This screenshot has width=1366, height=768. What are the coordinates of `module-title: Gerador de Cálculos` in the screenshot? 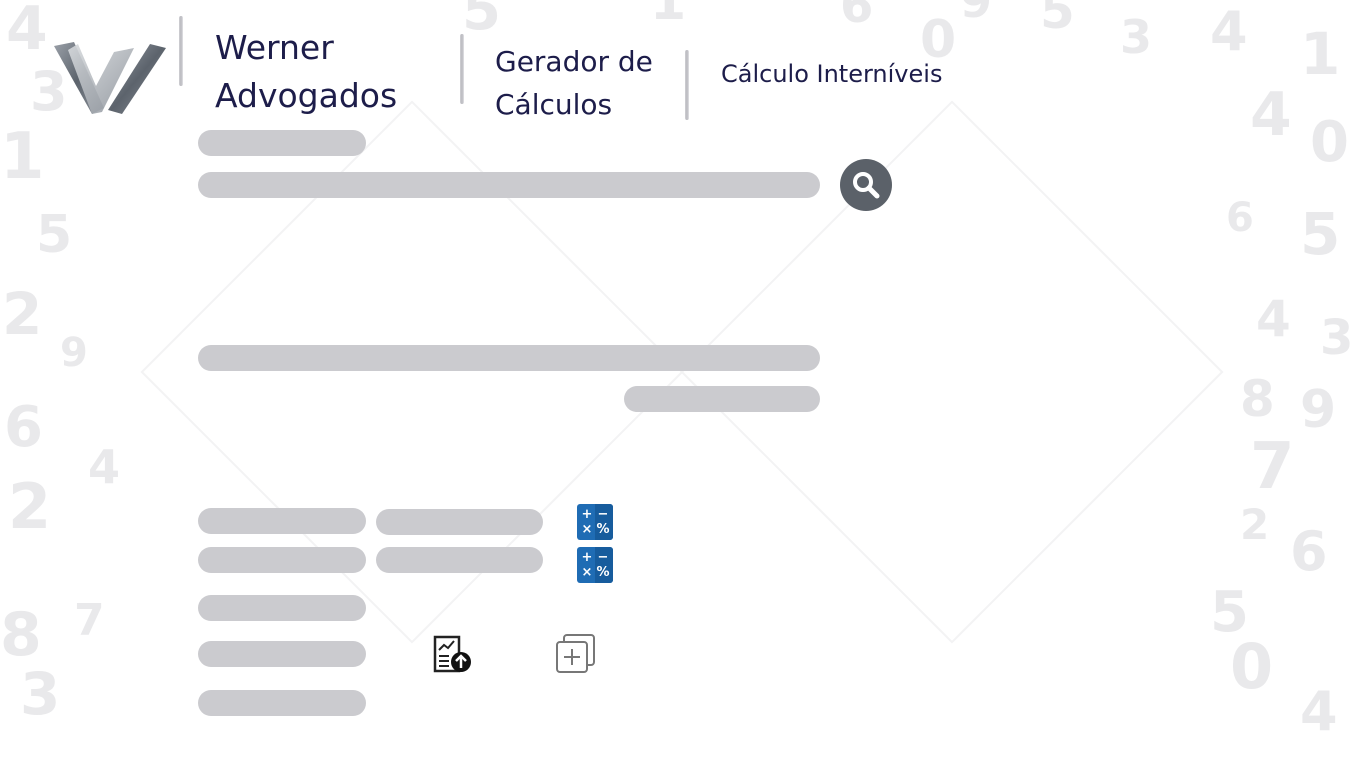 It's located at (574, 83).